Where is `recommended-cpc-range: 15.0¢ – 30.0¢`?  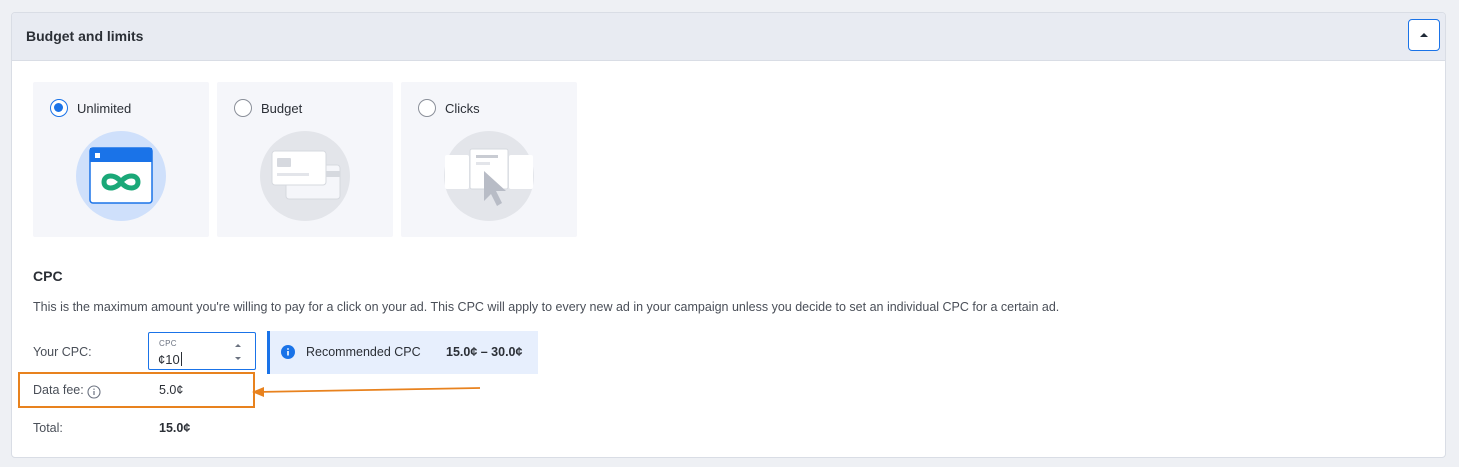
recommended-cpc-range: 15.0¢ – 30.0¢ is located at coordinates (484, 352).